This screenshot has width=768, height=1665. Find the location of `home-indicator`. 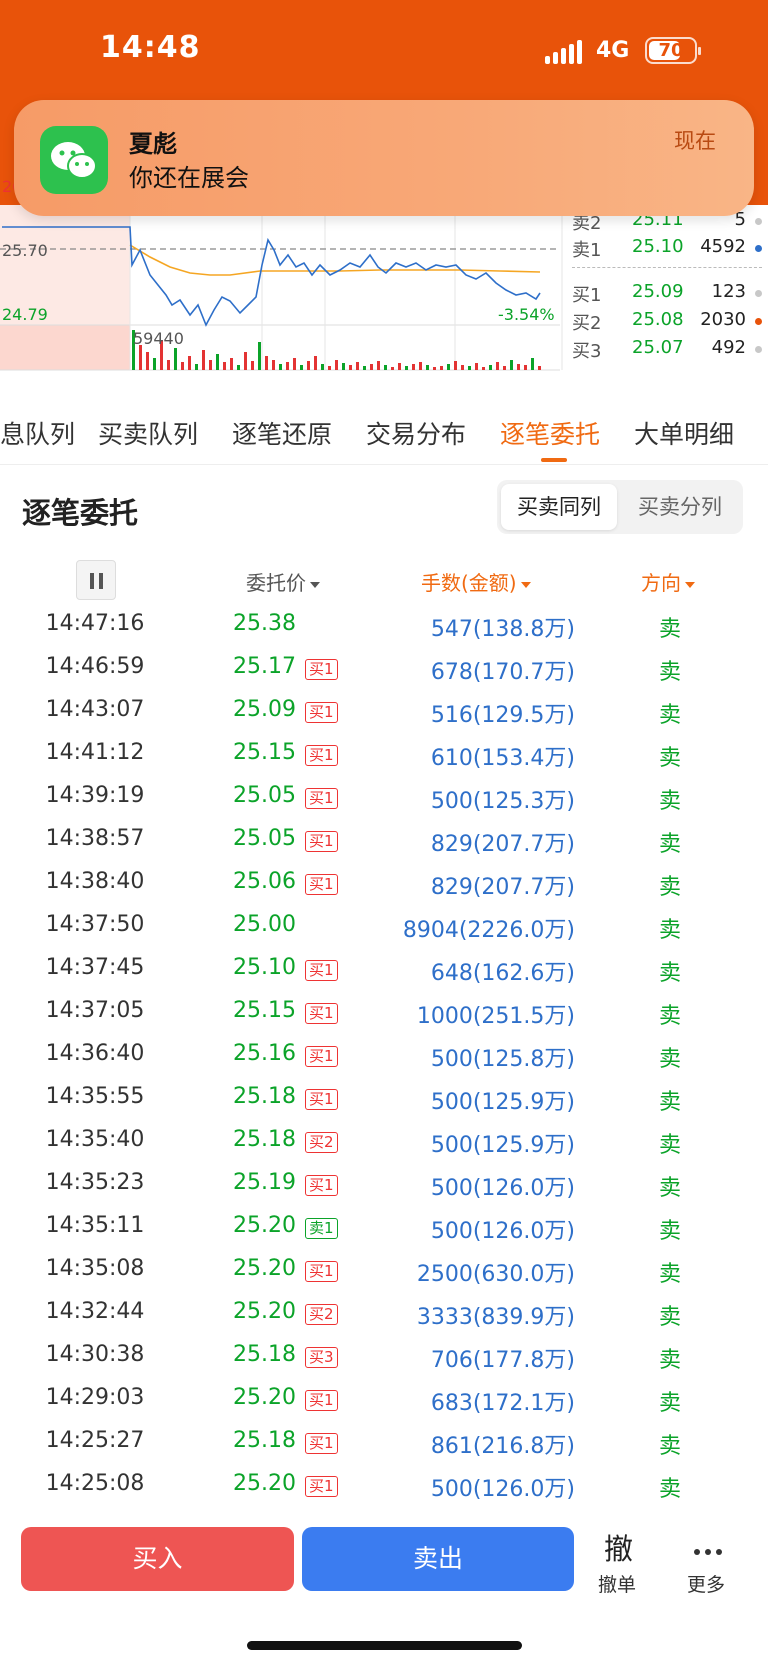

home-indicator is located at coordinates (384, 1645).